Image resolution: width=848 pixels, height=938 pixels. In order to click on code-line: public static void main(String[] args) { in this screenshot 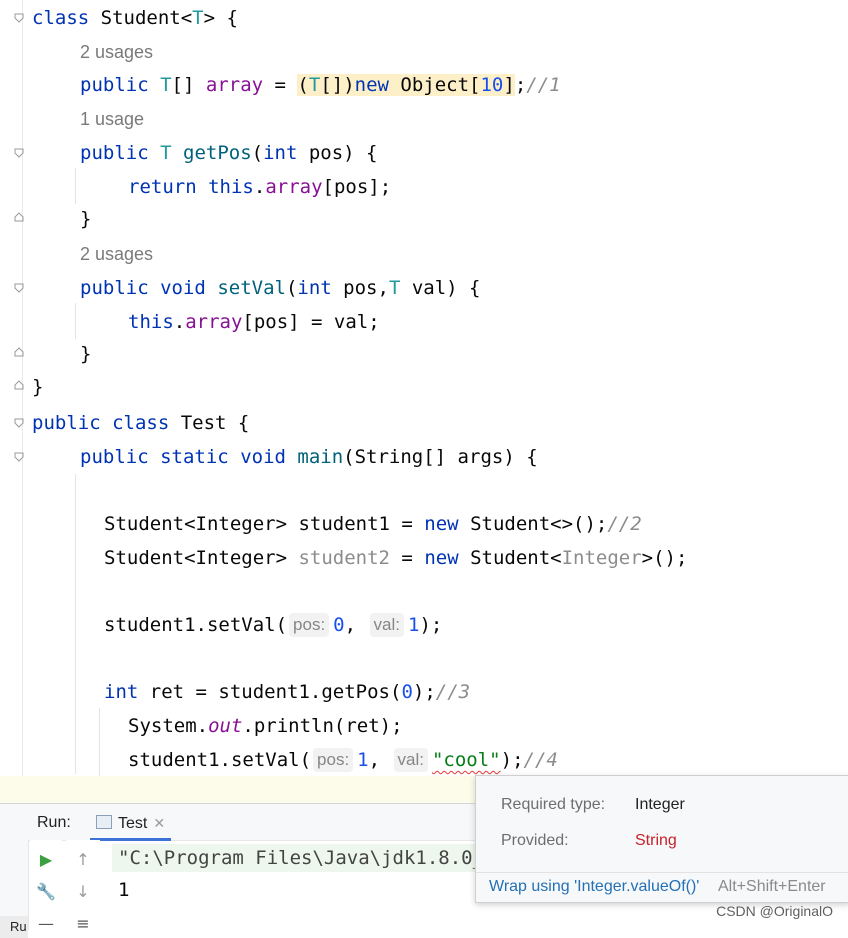, I will do `click(309, 457)`.